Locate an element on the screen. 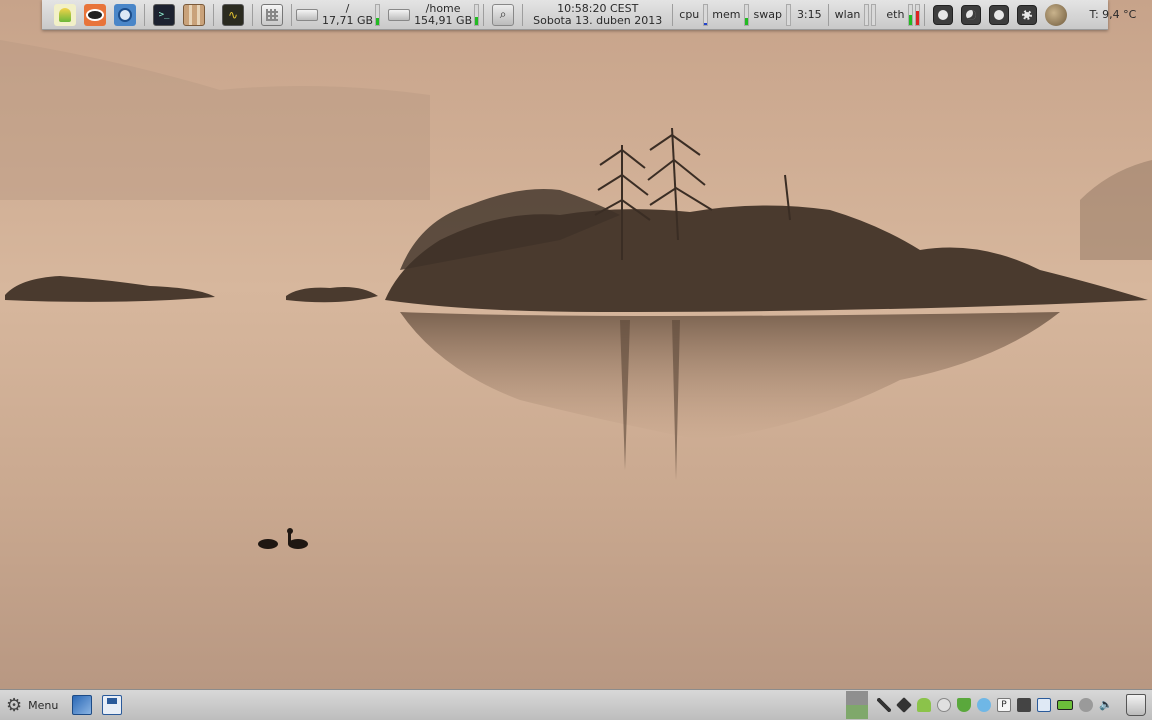 This screenshot has width=1152, height=720. bottom-panel: ⚙ Menu P 🔈 is located at coordinates (576, 704).